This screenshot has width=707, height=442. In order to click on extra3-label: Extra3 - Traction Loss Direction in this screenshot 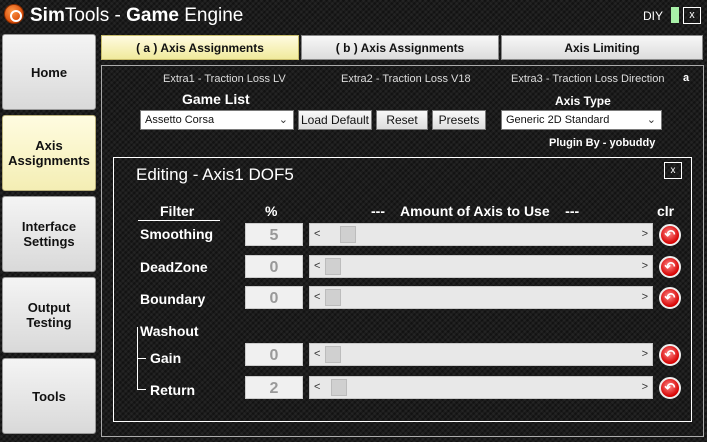, I will do `click(588, 79)`.